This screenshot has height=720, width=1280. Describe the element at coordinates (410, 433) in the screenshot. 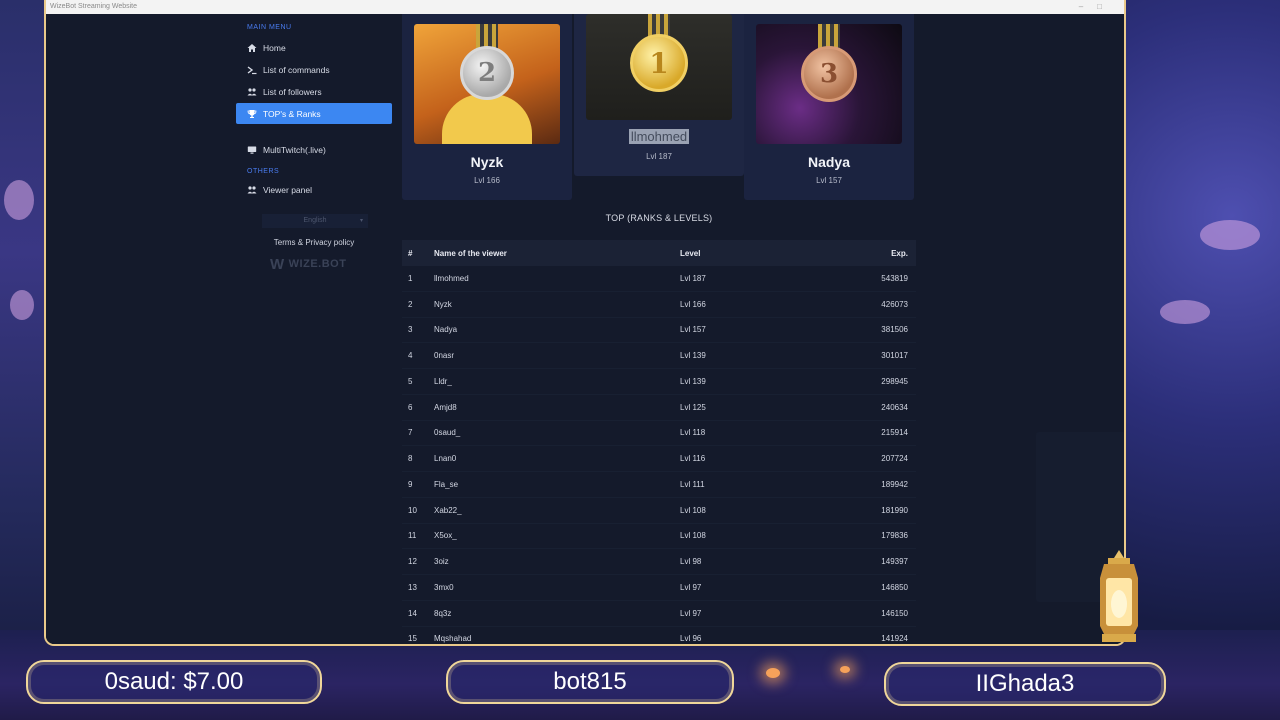

I see `rank-number: 7` at that location.